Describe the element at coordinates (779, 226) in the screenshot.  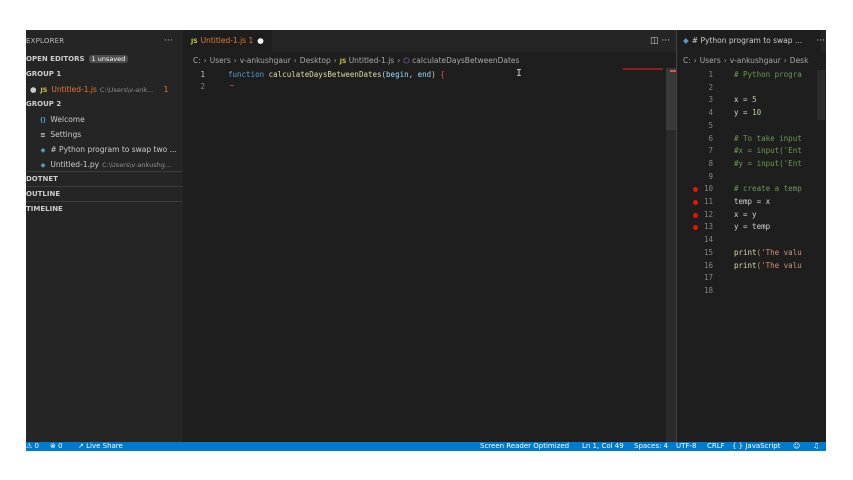
I see `code-line: y = temp` at that location.